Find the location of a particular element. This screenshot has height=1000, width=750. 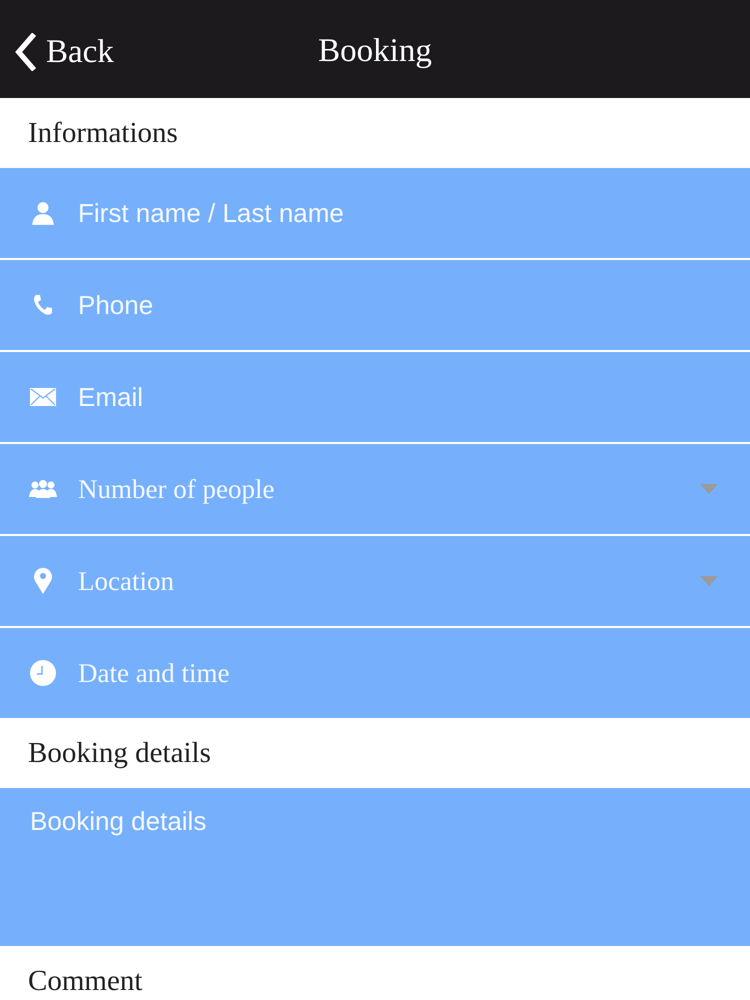

chevron-left-icon is located at coordinates (25, 52).